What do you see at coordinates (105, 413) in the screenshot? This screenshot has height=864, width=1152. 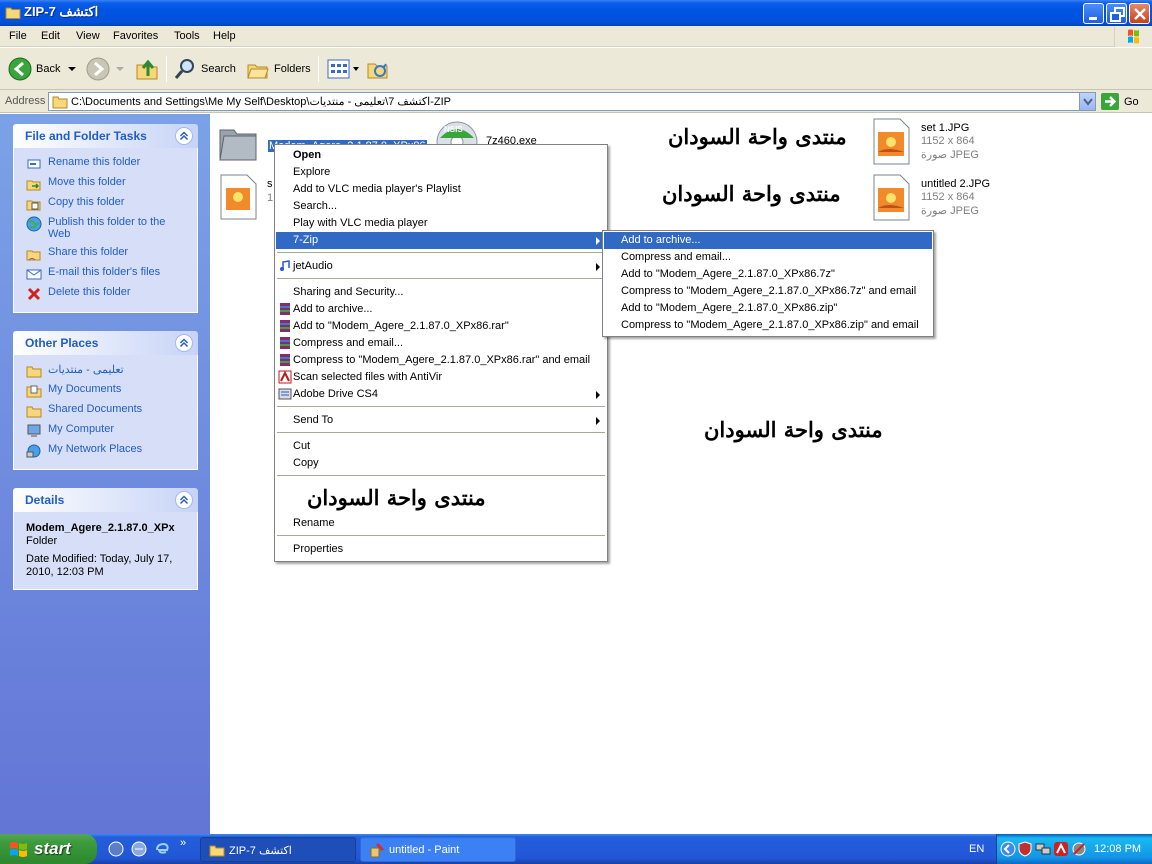 I see `place-link-shared-documents: Shared Documents` at bounding box center [105, 413].